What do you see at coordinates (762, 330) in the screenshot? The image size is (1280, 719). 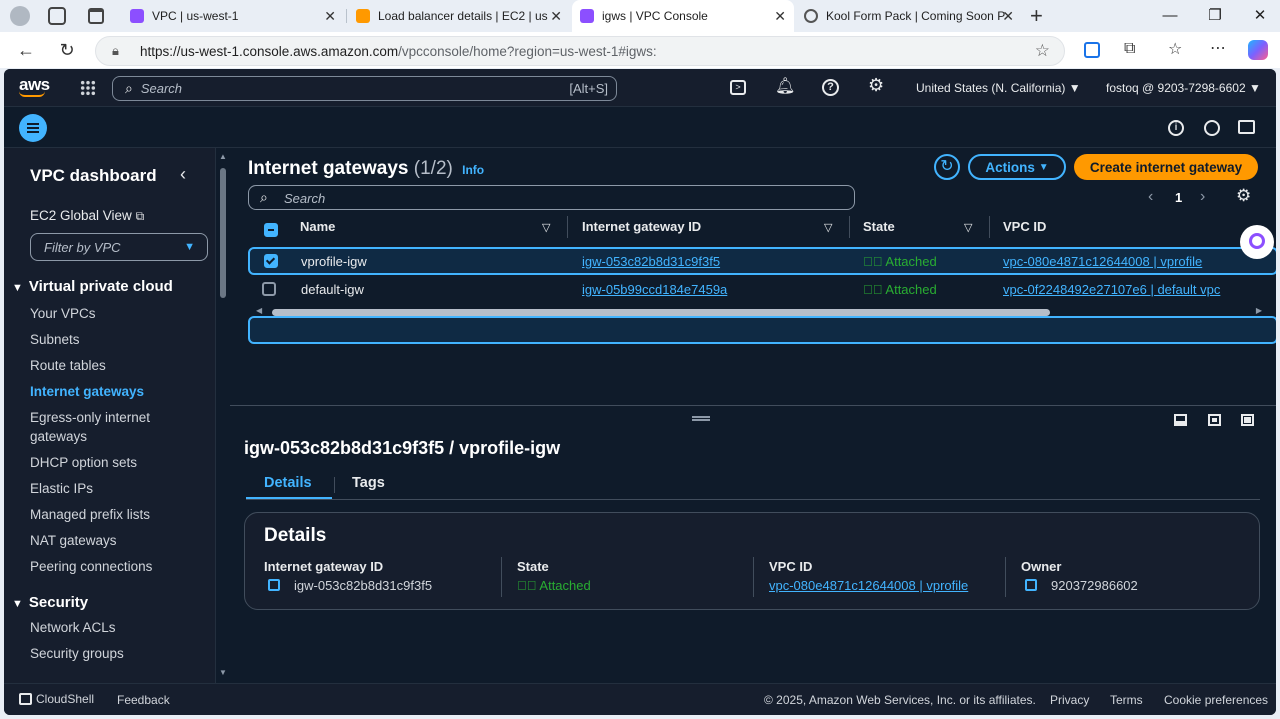 I see `table-row` at bounding box center [762, 330].